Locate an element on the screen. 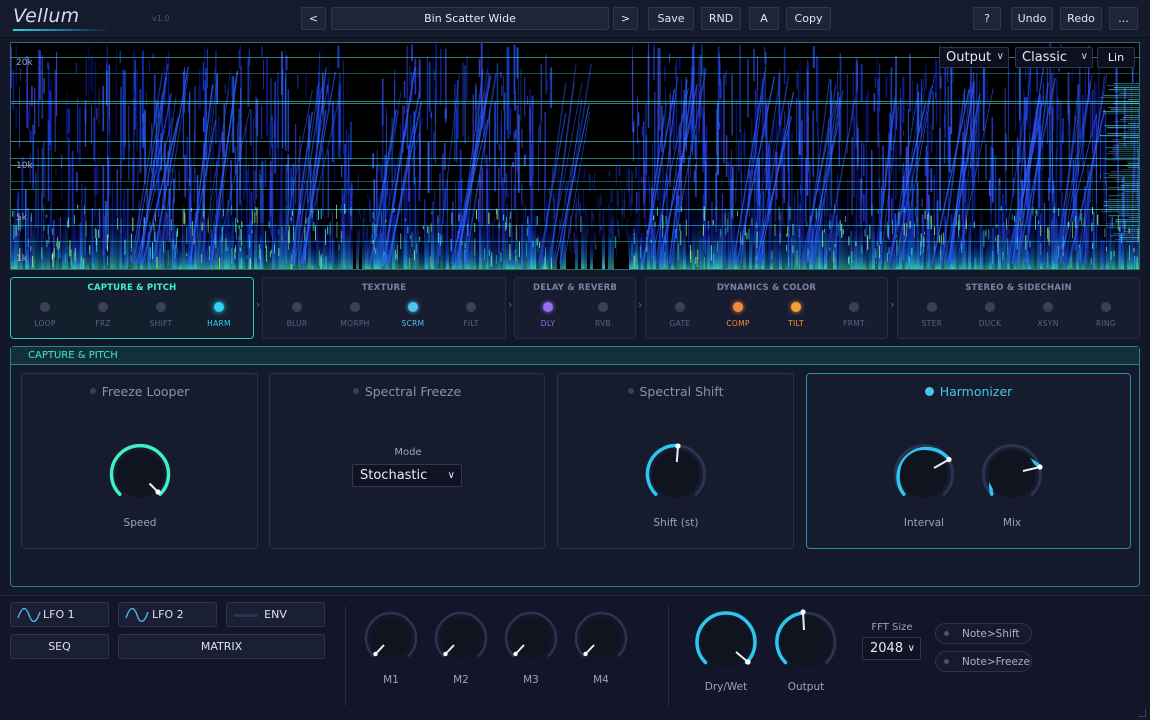 This screenshot has height=720, width=1150. style-select-value: Classic is located at coordinates (1044, 57).